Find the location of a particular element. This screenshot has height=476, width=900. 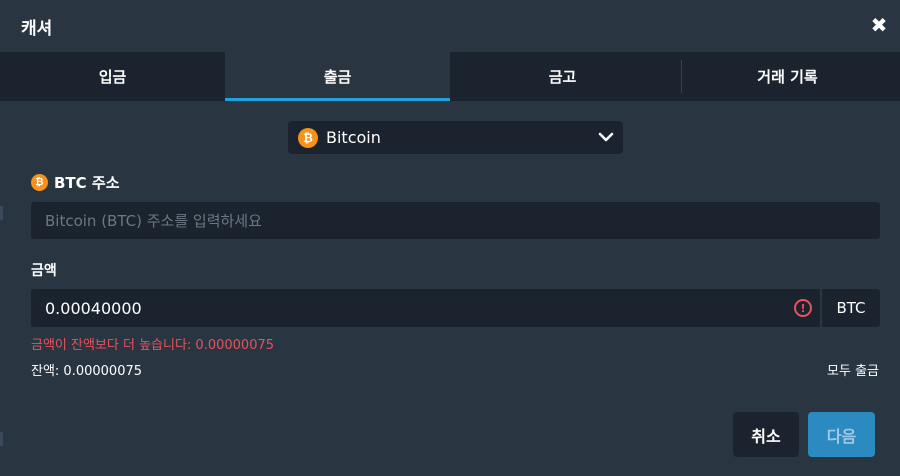

cancel-button: 취소 is located at coordinates (766, 434).